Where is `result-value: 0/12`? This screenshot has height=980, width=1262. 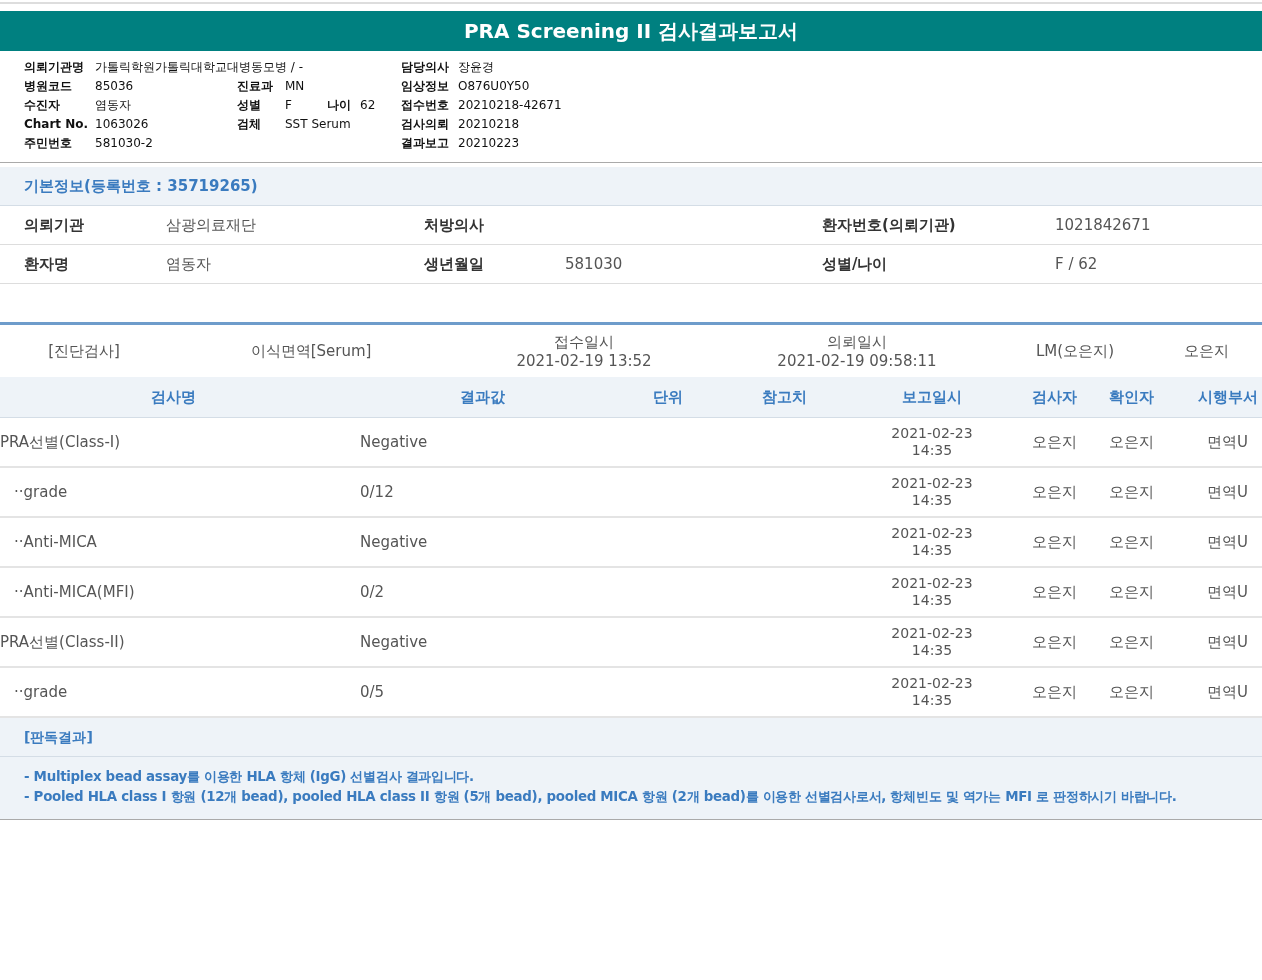
result-value: 0/12 is located at coordinates (377, 492).